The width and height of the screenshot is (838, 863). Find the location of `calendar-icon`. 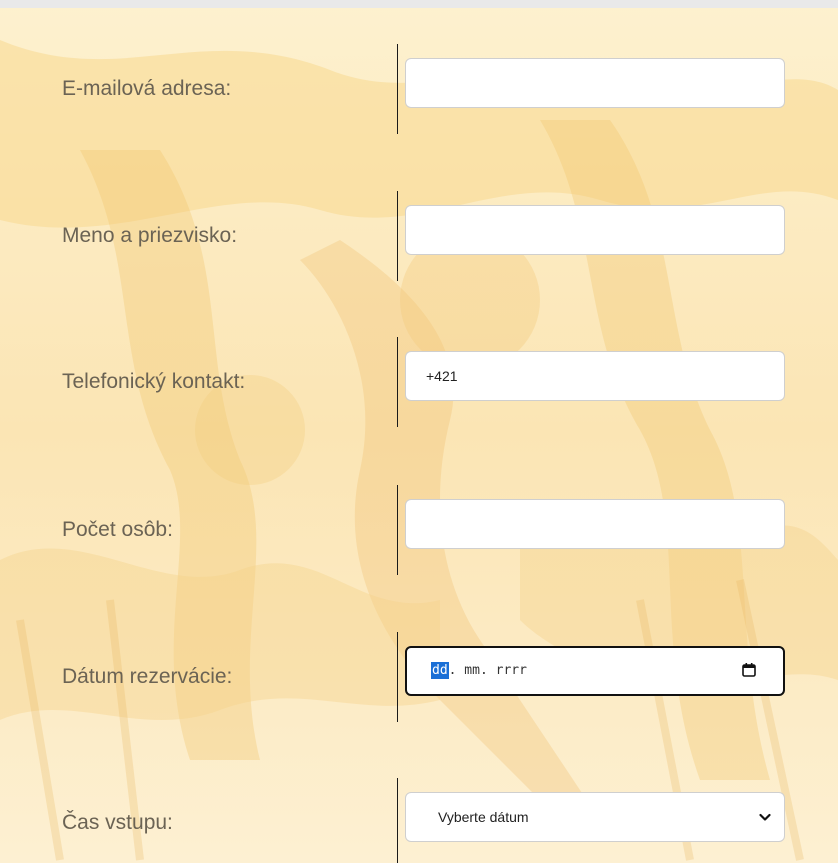

calendar-icon is located at coordinates (749, 670).